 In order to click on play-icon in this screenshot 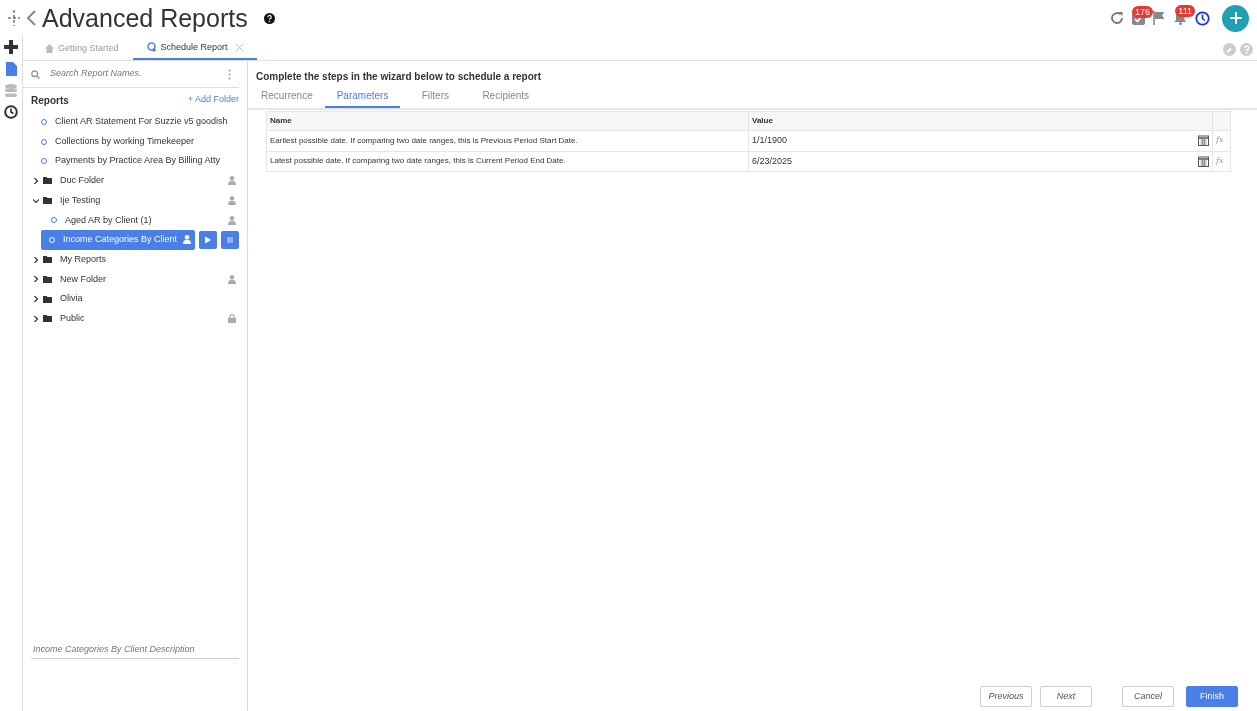, I will do `click(208, 239)`.